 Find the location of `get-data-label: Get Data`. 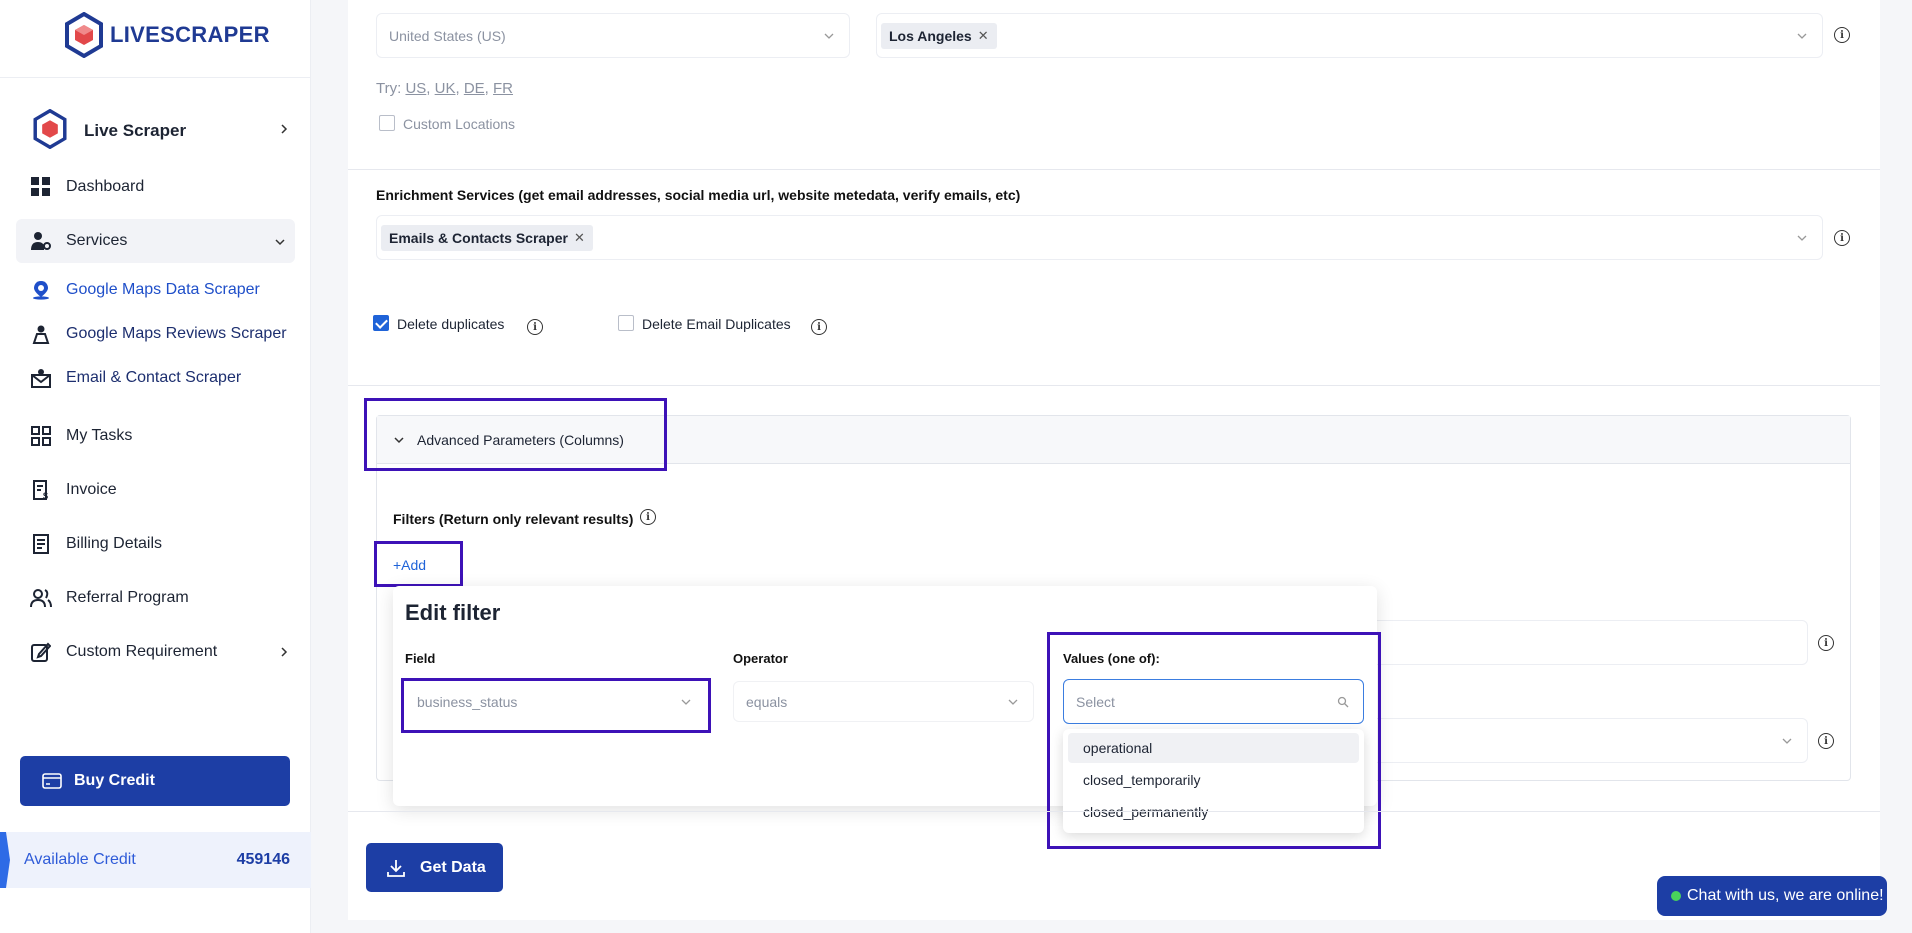

get-data-label: Get Data is located at coordinates (453, 867).